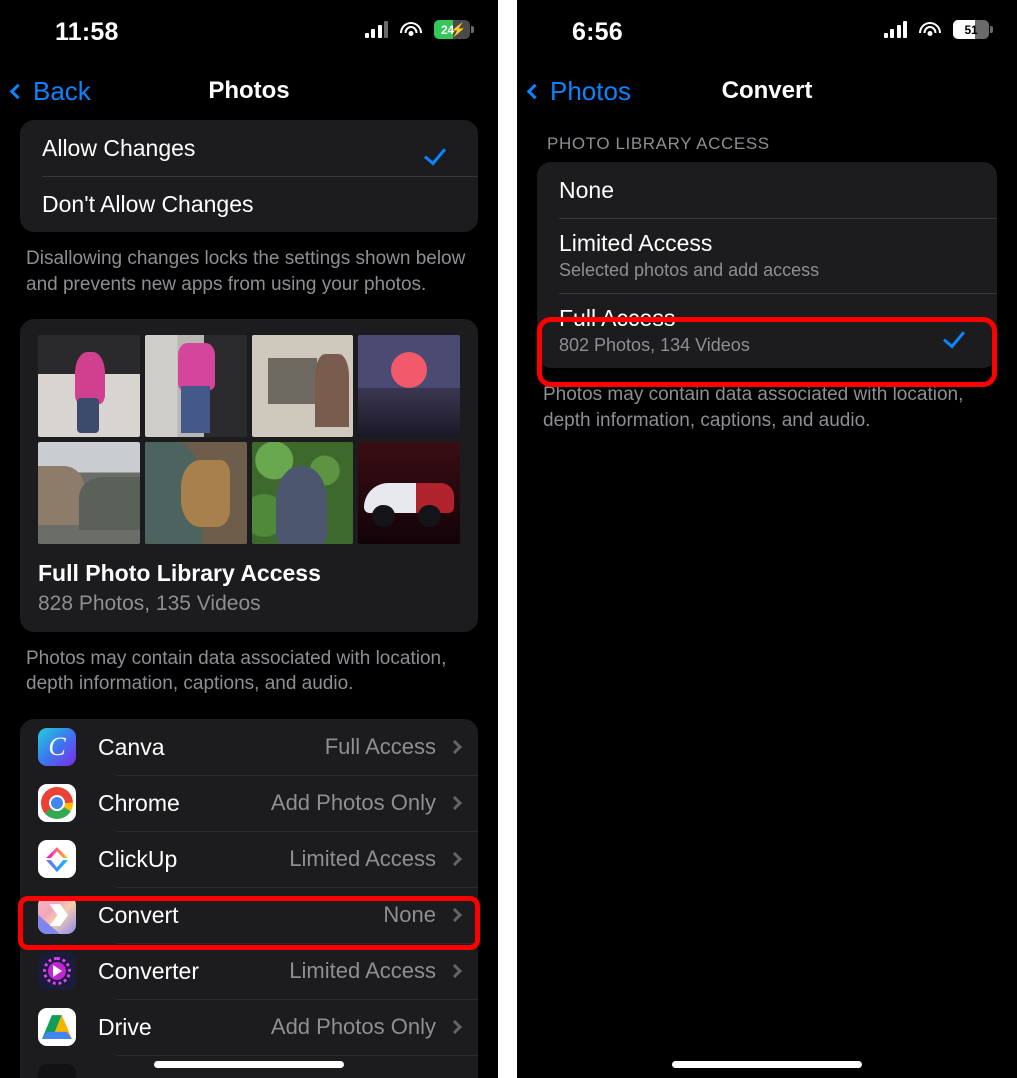  What do you see at coordinates (119, 147) in the screenshot?
I see `allow-changes-label: Allow Changes` at bounding box center [119, 147].